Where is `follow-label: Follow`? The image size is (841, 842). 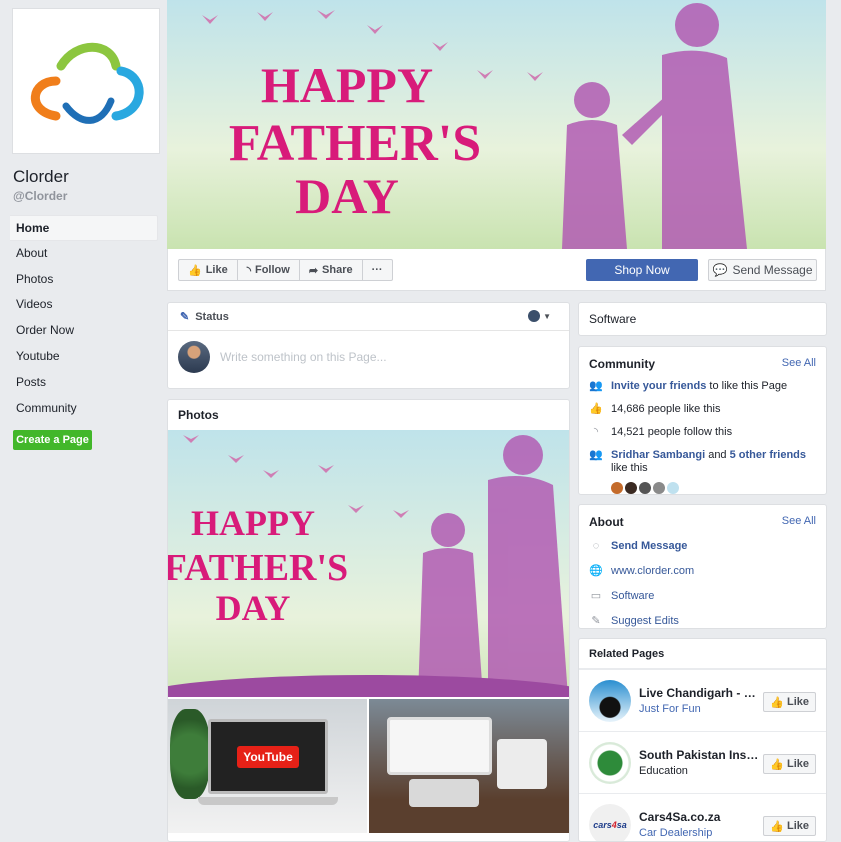 follow-label: Follow is located at coordinates (272, 270).